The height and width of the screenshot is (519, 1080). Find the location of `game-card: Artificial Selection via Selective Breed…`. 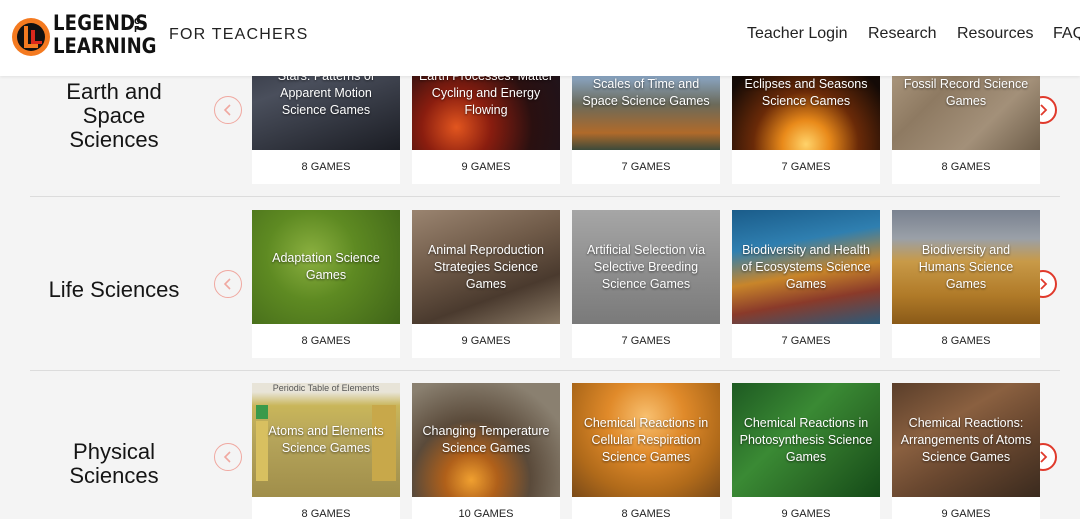

game-card: Artificial Selection via Selective Breed… is located at coordinates (646, 284).